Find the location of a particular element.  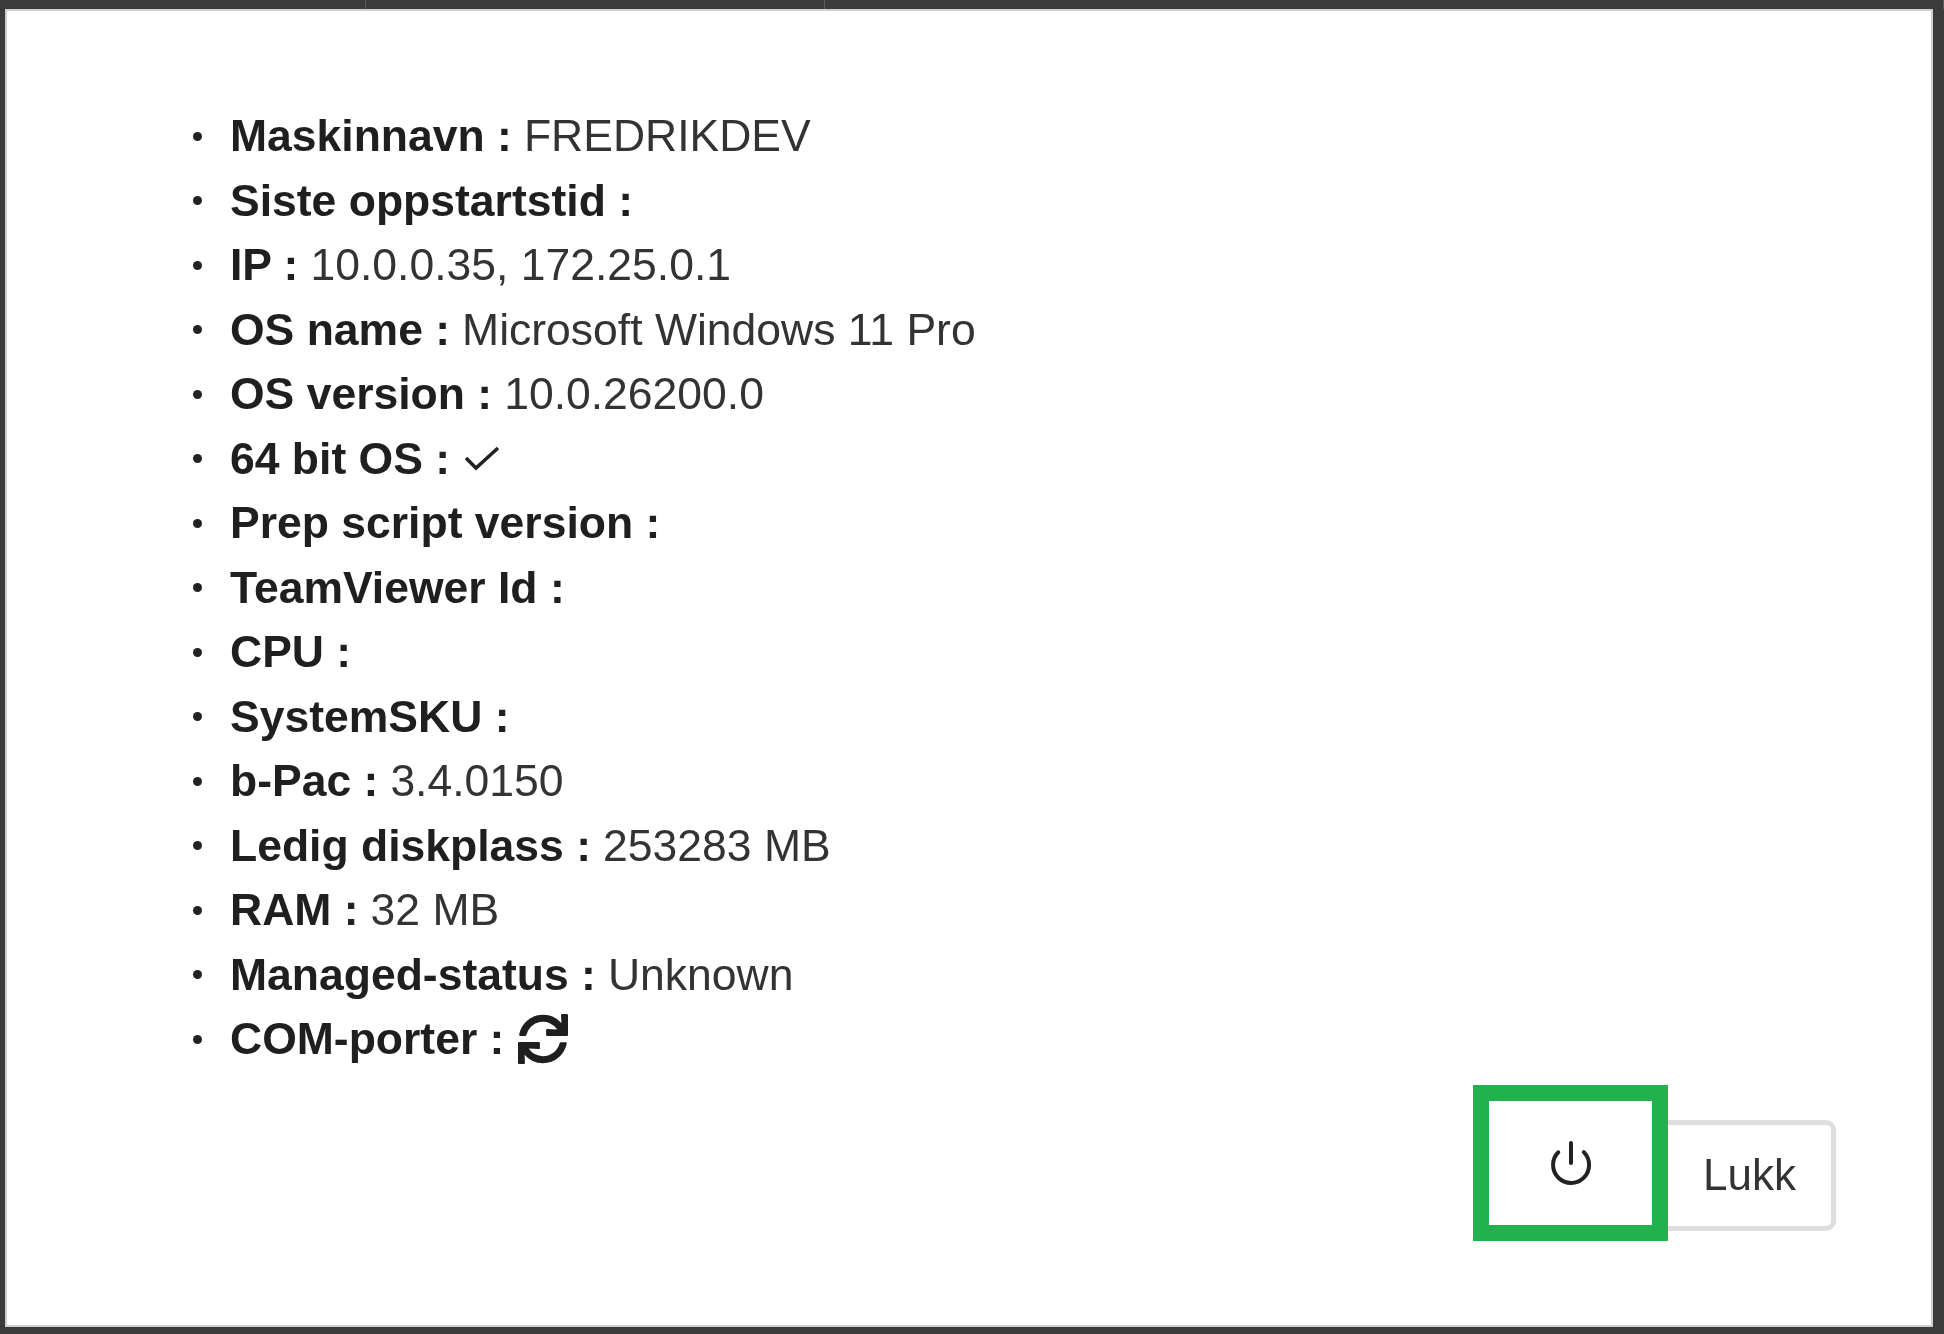

field-label: Maskinnavn : is located at coordinates (371, 136).